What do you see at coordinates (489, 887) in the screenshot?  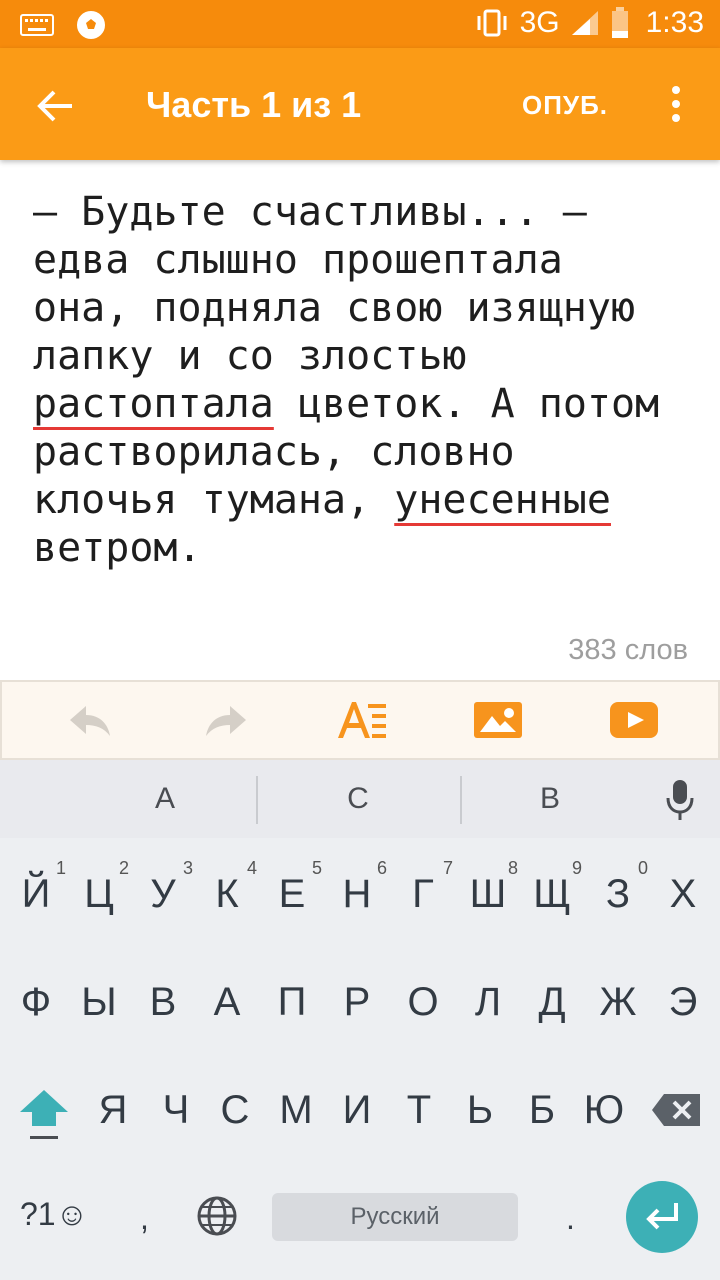 I see `key-ш: Ш8` at bounding box center [489, 887].